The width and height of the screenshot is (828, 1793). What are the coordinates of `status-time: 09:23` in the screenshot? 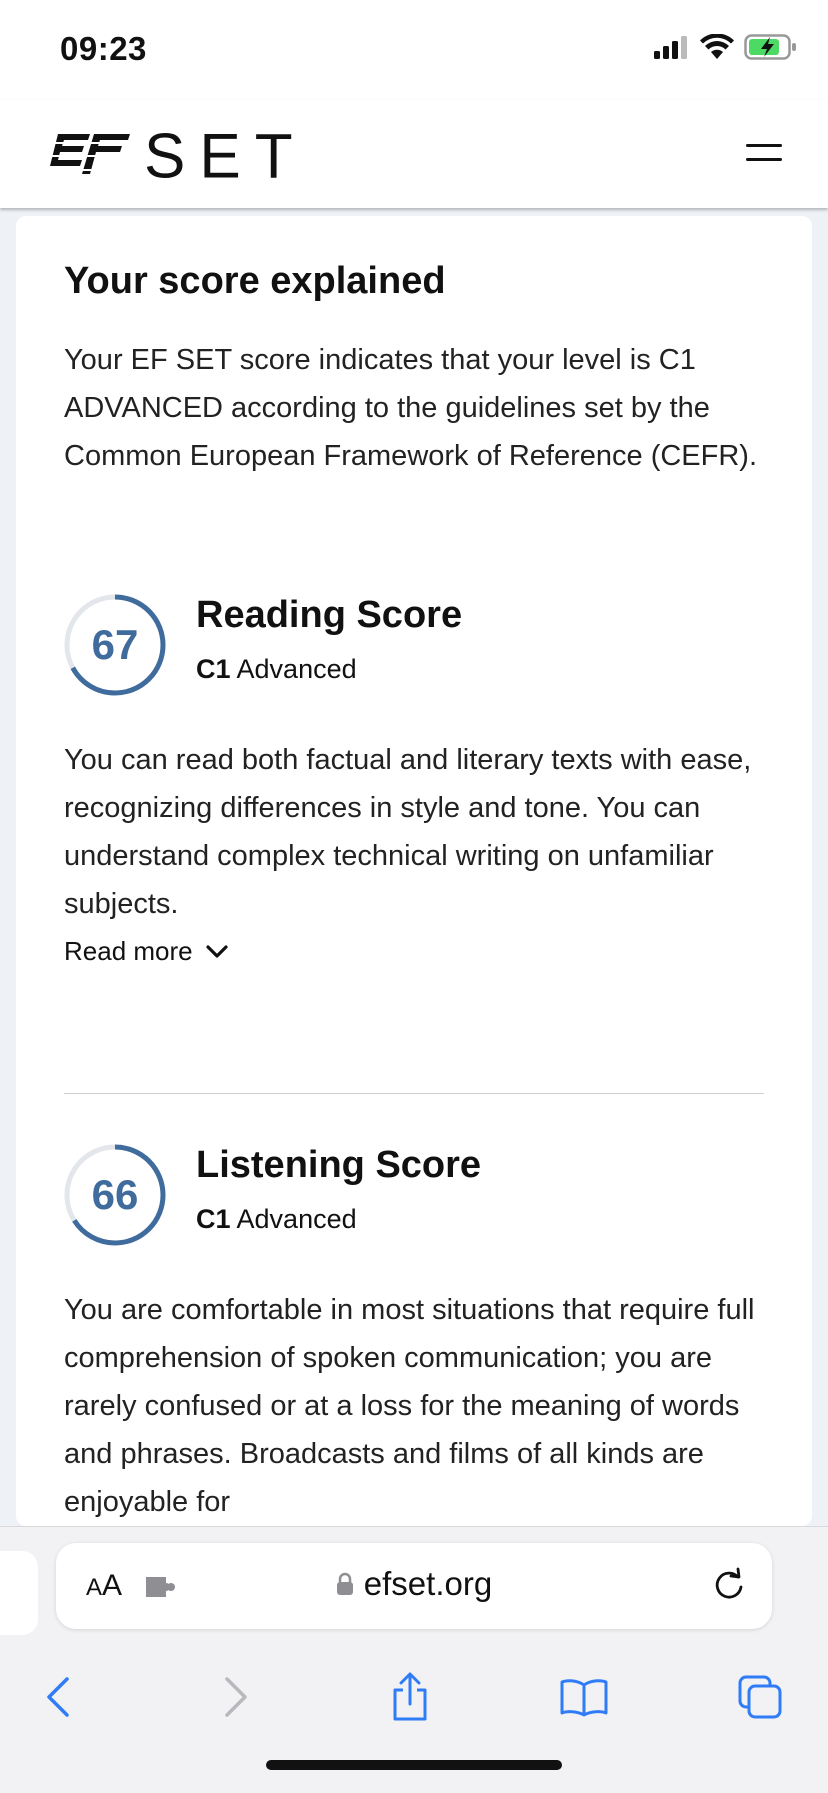 It's located at (103, 48).